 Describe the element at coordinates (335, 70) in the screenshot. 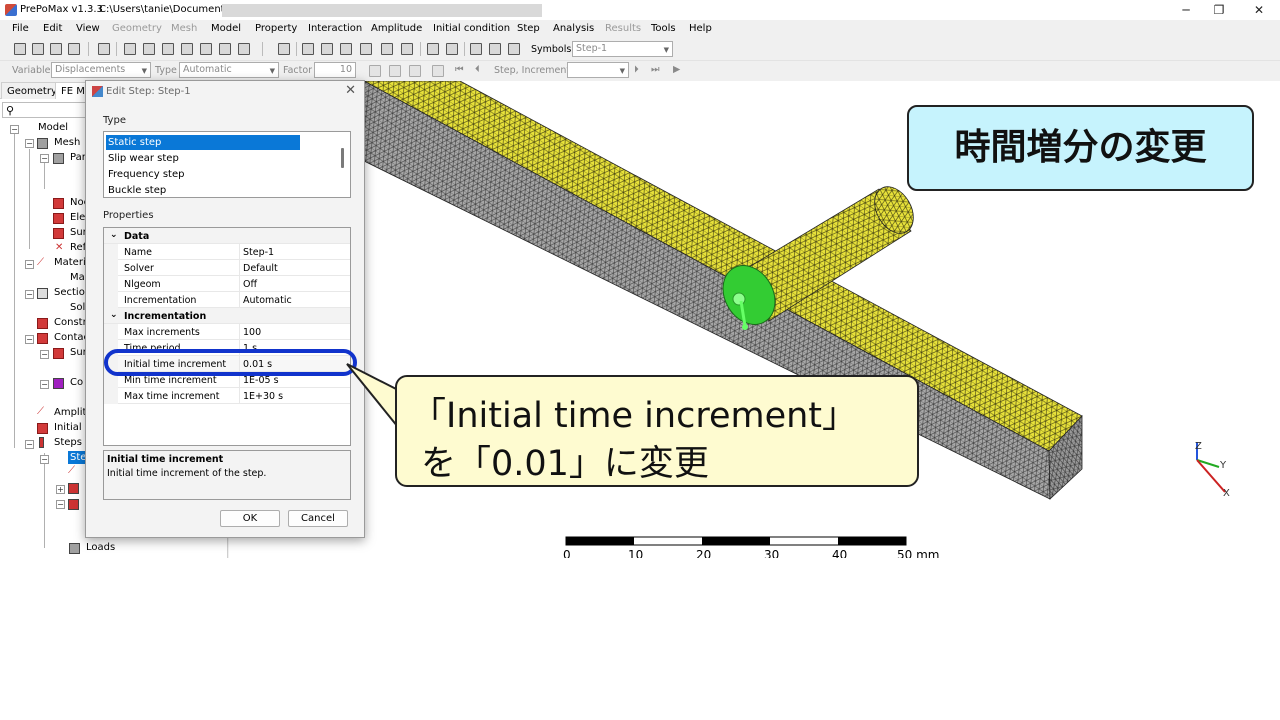

I see `factor-input: 10` at that location.